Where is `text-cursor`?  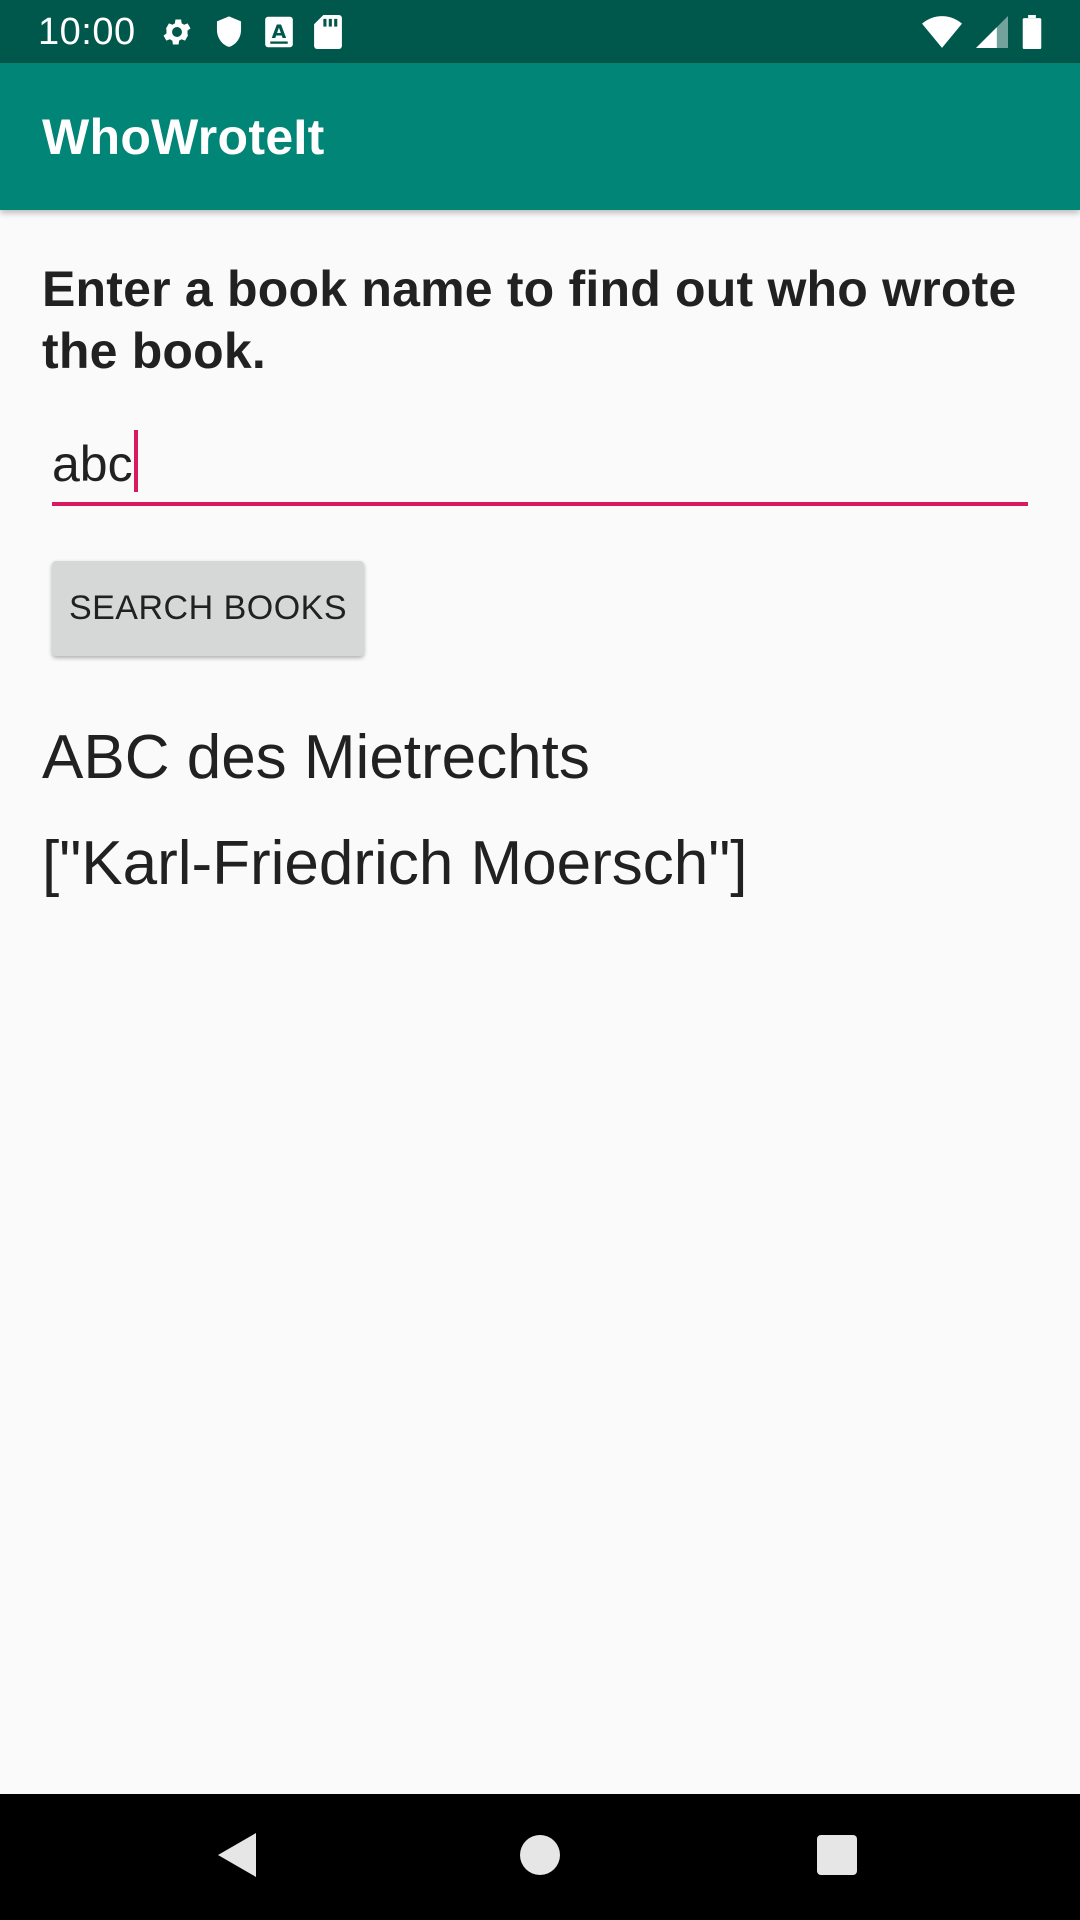 text-cursor is located at coordinates (136, 461).